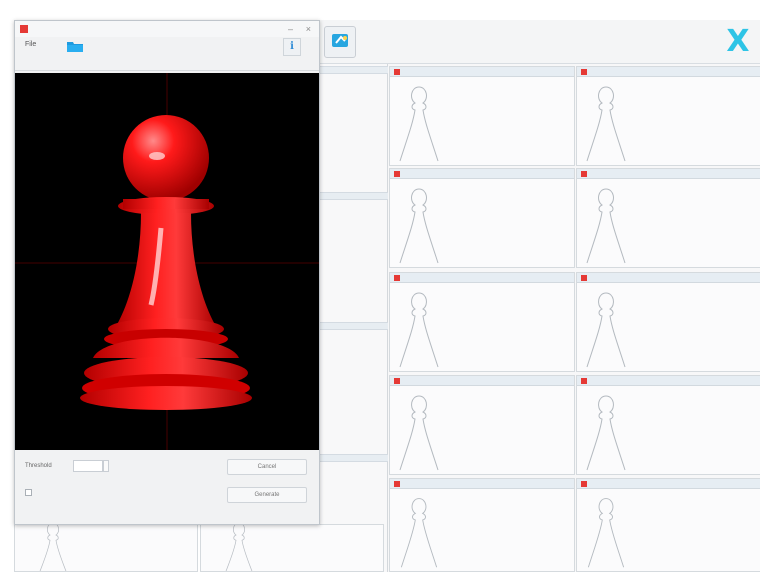 Image resolution: width=760 pixels, height=572 pixels. Describe the element at coordinates (24, 29) in the screenshot. I see `app-logo-icon` at that location.